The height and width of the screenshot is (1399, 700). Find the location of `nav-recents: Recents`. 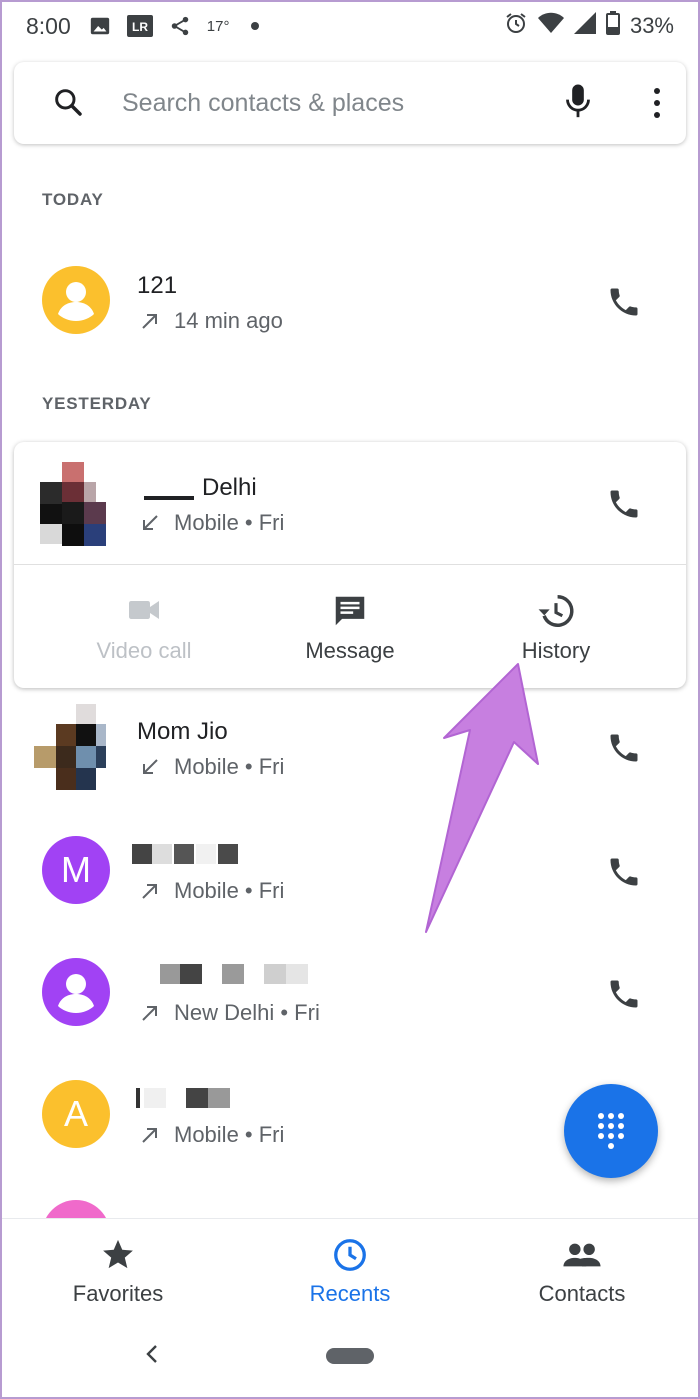

nav-recents: Recents is located at coordinates (350, 1272).